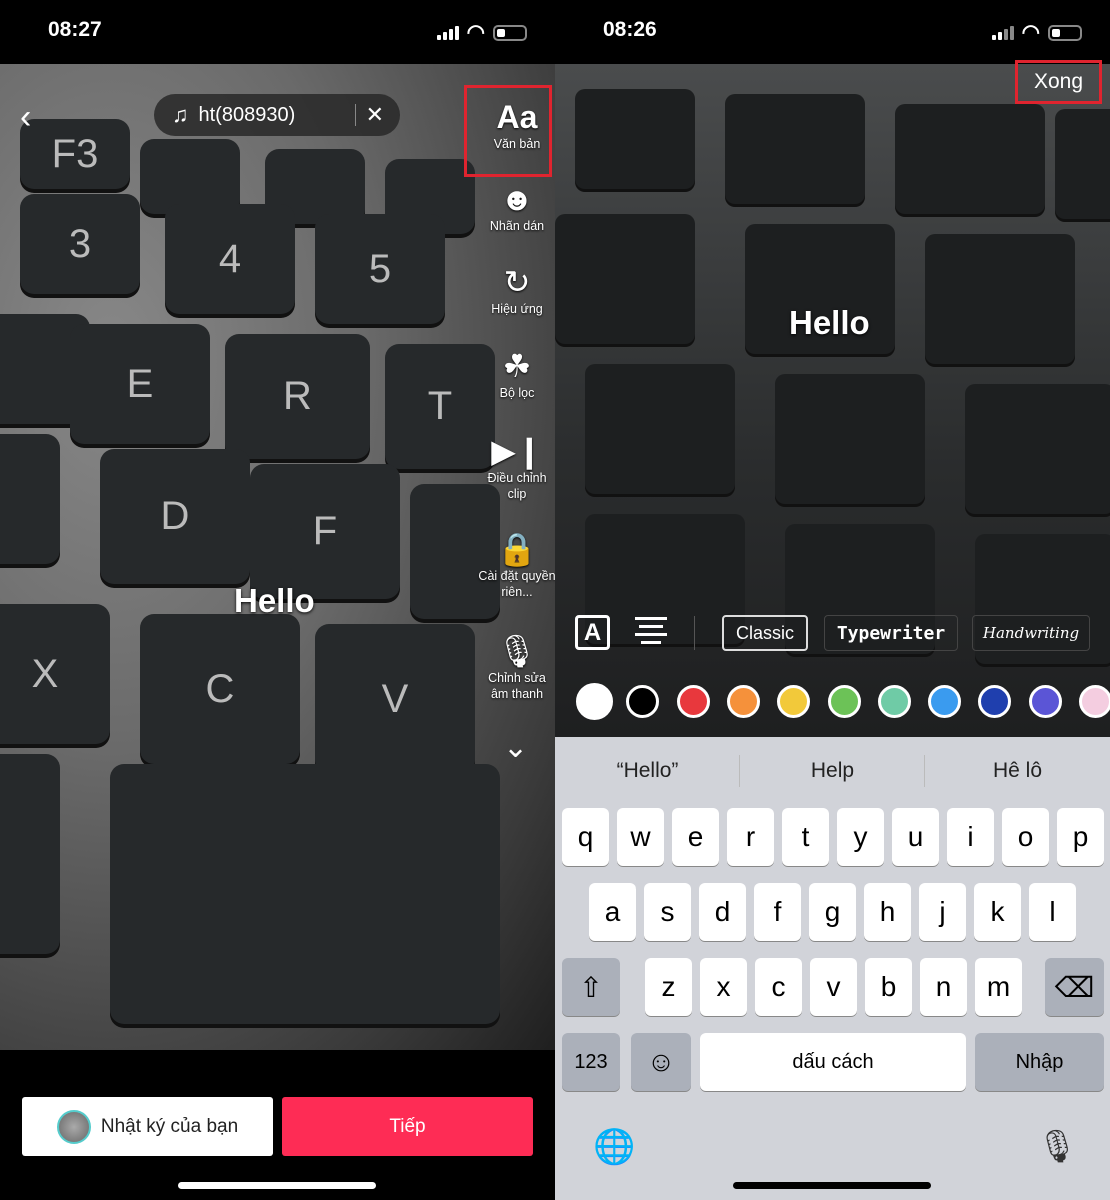  Describe the element at coordinates (230, 259) in the screenshot. I see `background-key: 4` at that location.